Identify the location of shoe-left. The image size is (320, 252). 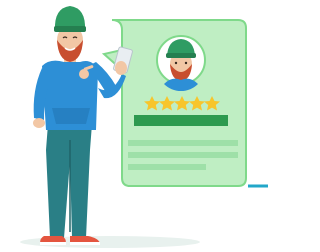
(53, 239).